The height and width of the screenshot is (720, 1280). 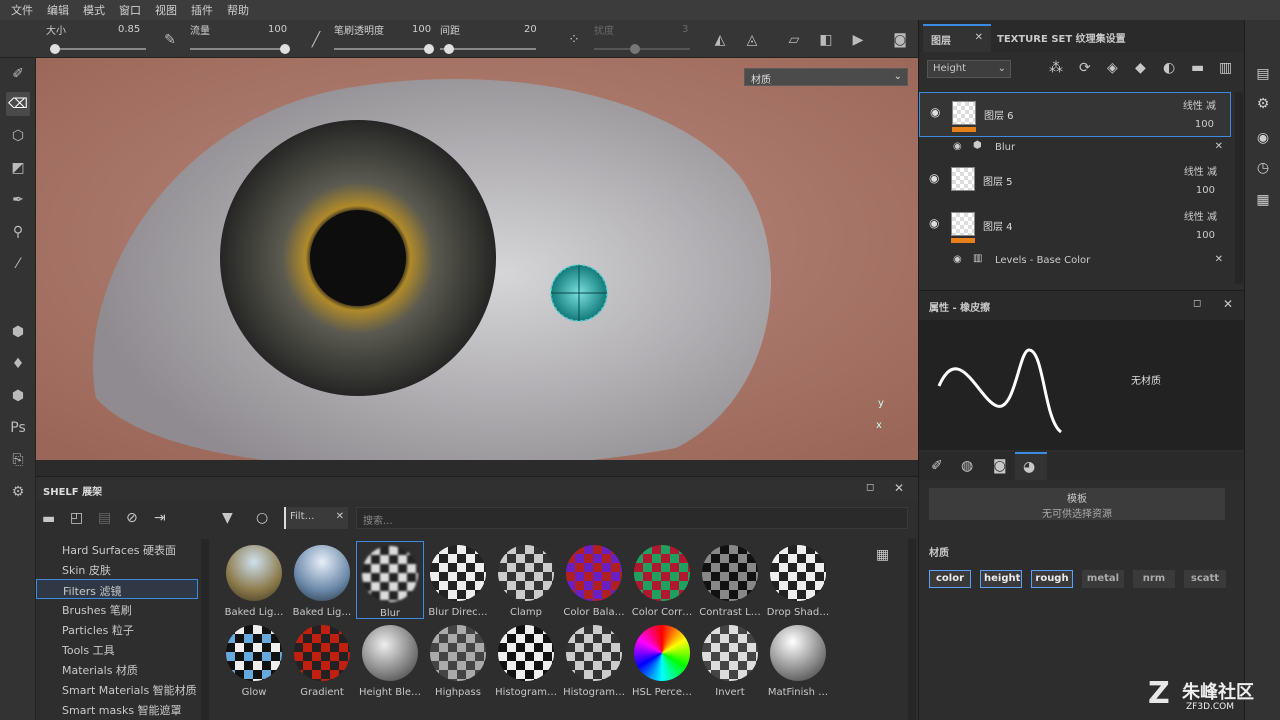 I want to click on channel-toggle: scatt, so click(x=1205, y=579).